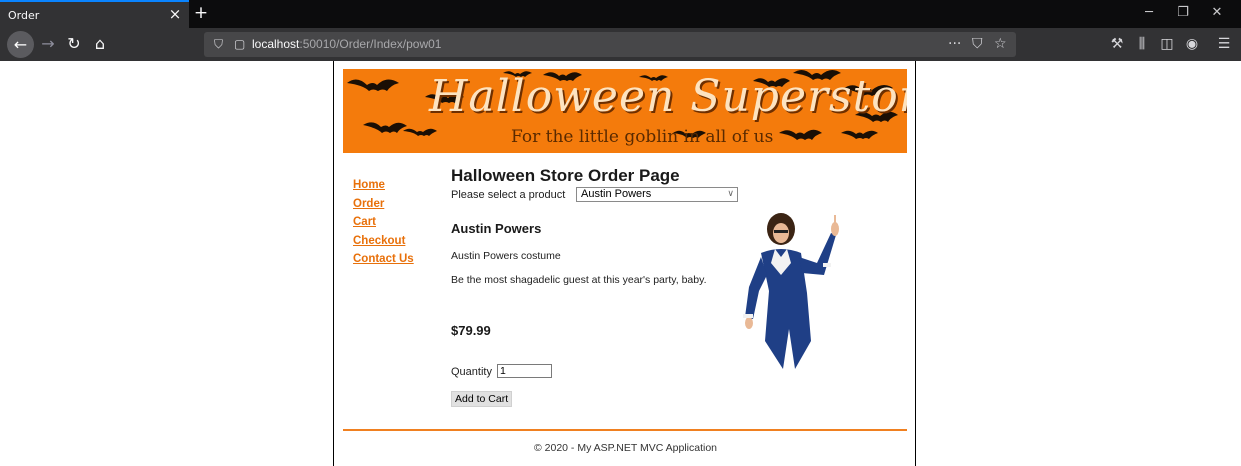 The width and height of the screenshot is (1241, 466). I want to click on footer-copyright: © 2020 - My ASP.NET MVC Application, so click(625, 448).